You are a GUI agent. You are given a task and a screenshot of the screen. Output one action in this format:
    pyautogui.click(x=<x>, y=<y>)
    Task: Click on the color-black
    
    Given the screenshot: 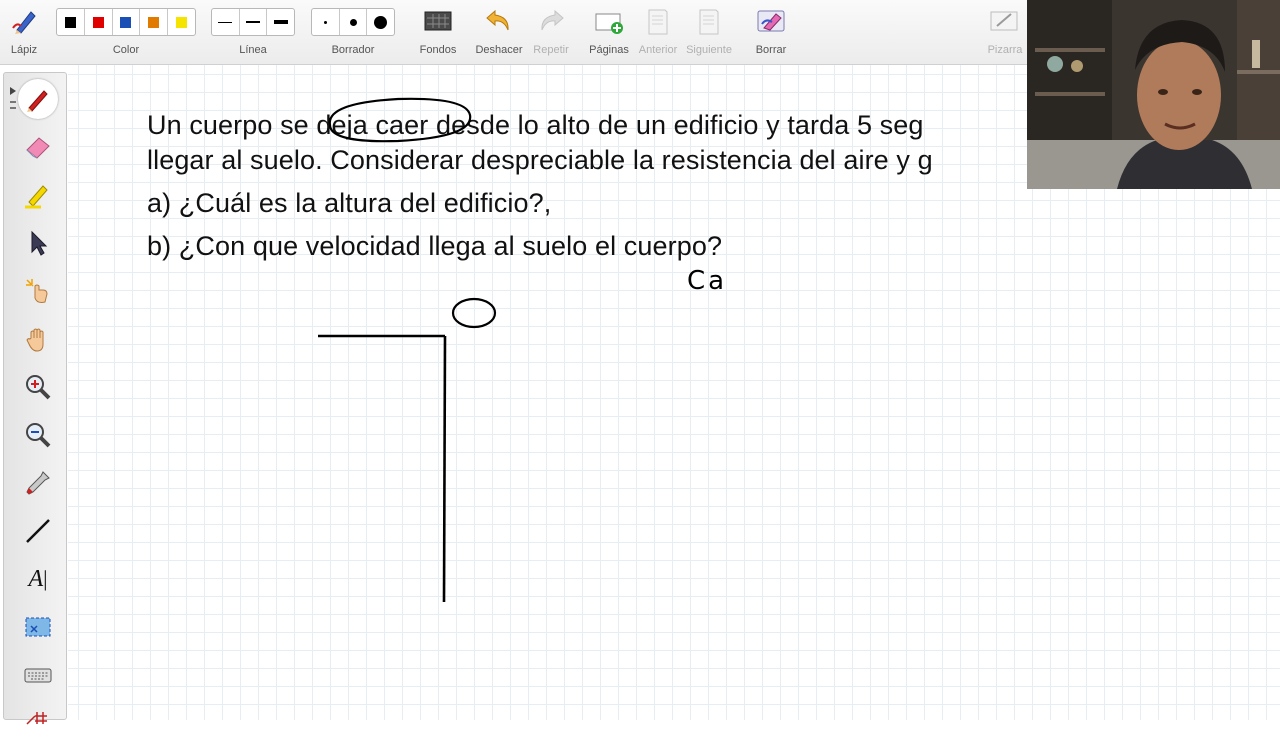 What is the action you would take?
    pyautogui.click(x=71, y=22)
    